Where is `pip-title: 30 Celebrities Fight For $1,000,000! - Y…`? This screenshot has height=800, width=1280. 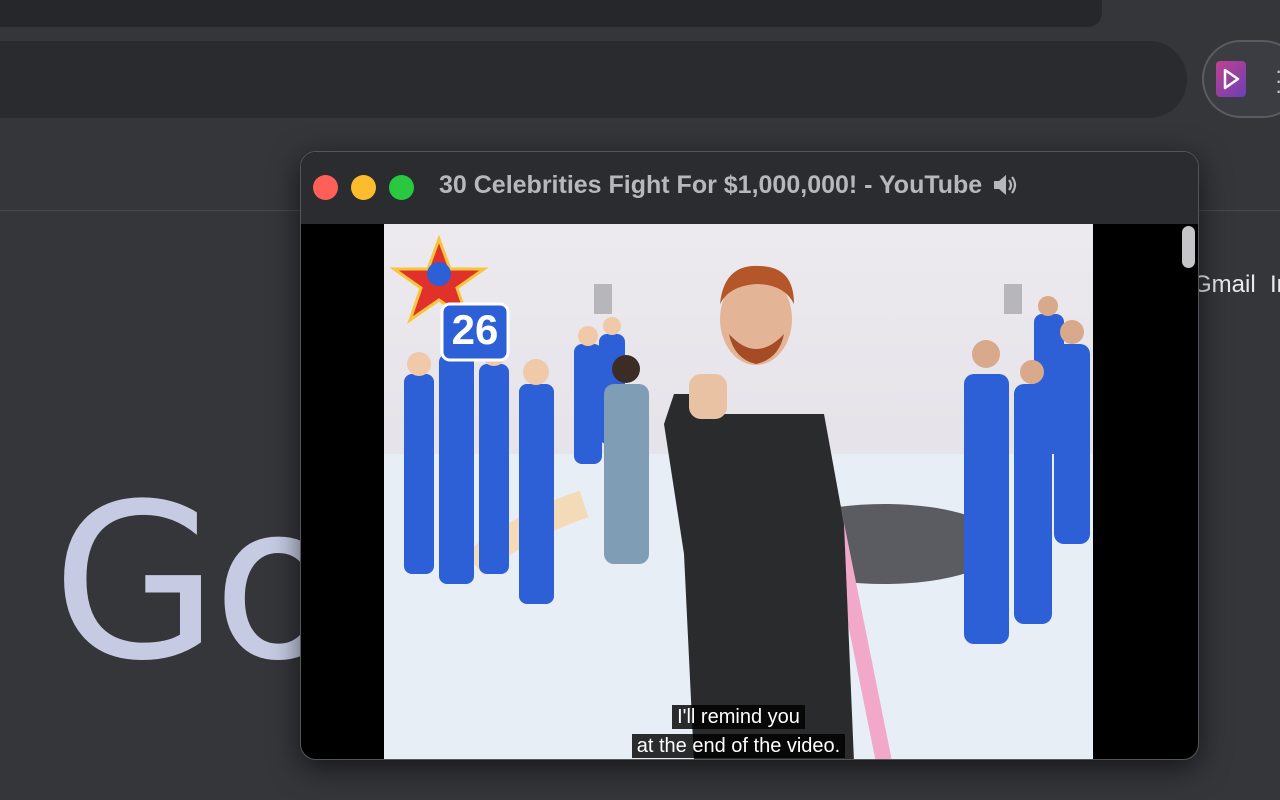
pip-title: 30 Celebrities Fight For $1,000,000! - Y… is located at coordinates (729, 185).